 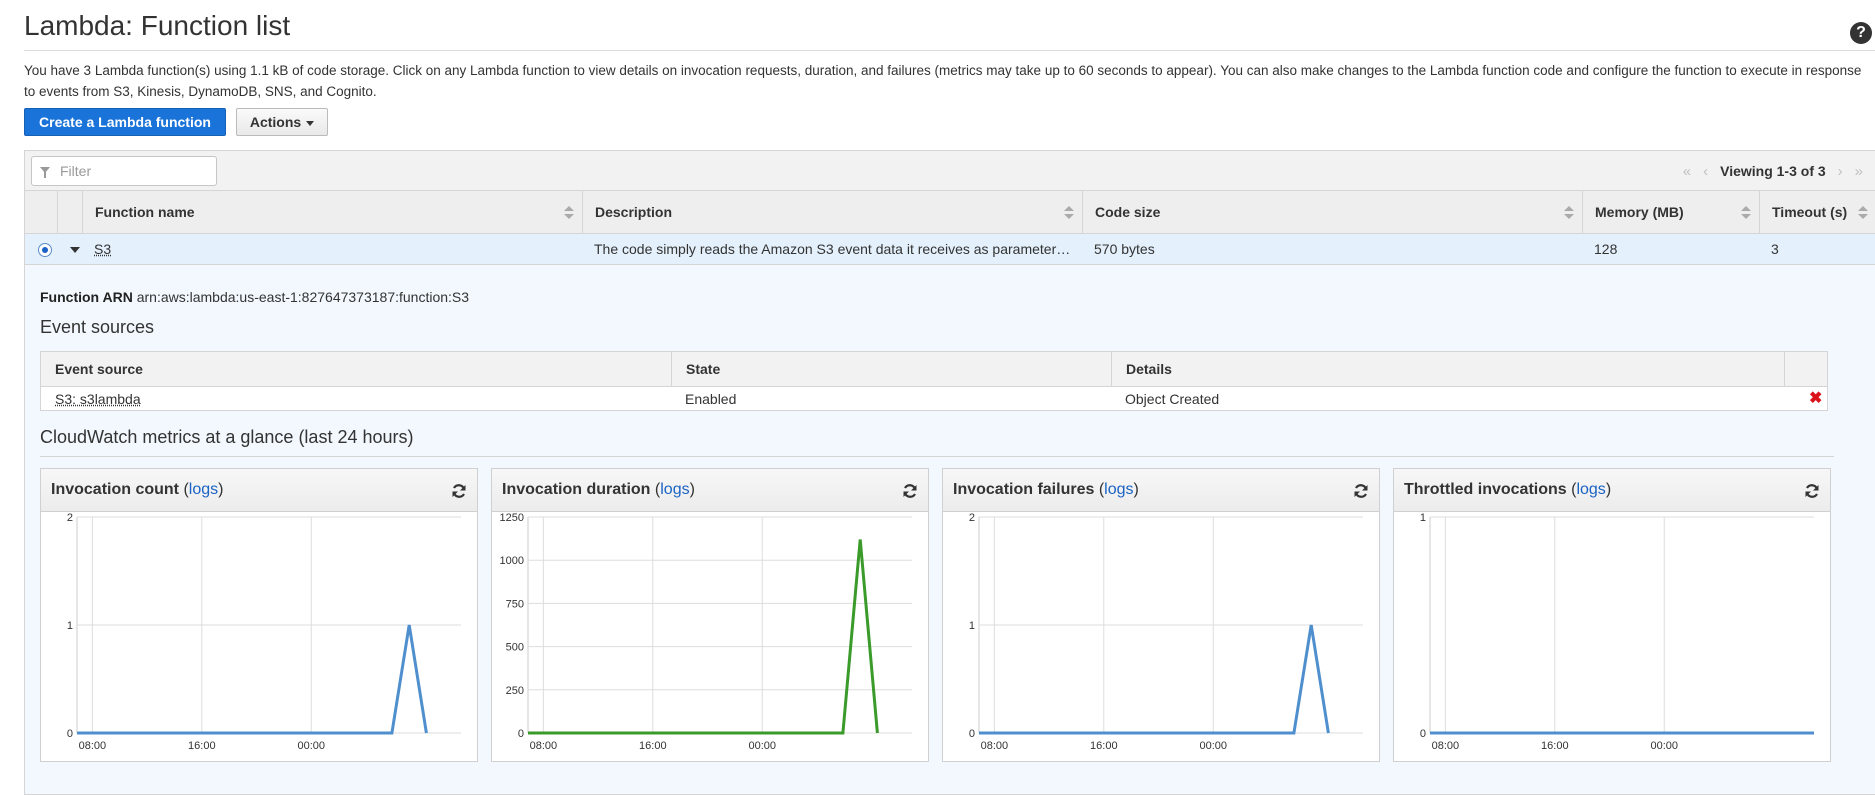 I want to click on first-page-icon: «, so click(x=1687, y=171).